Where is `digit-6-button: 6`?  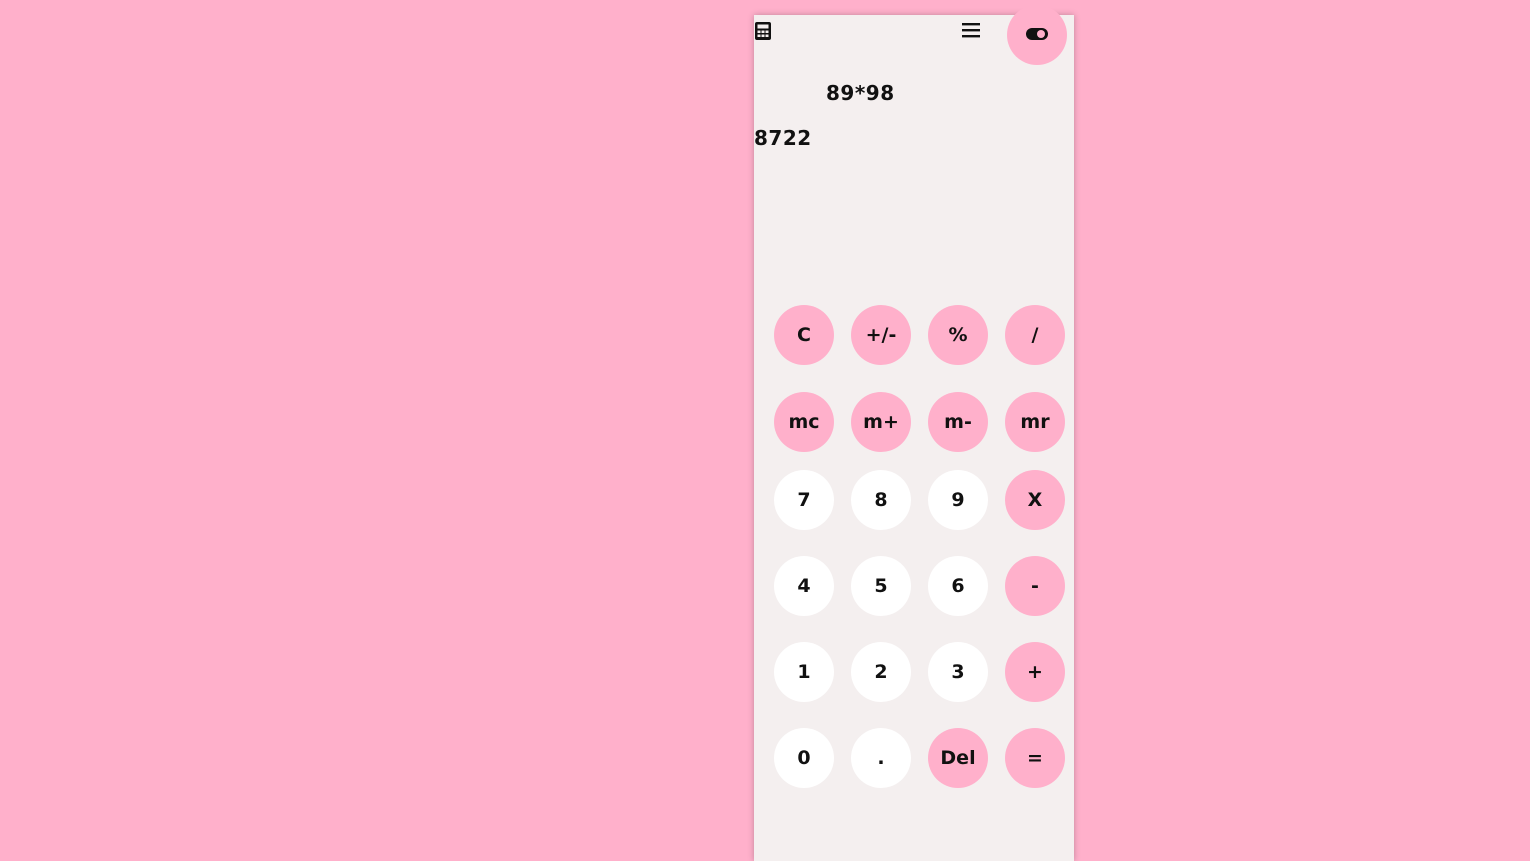 digit-6-button: 6 is located at coordinates (958, 586).